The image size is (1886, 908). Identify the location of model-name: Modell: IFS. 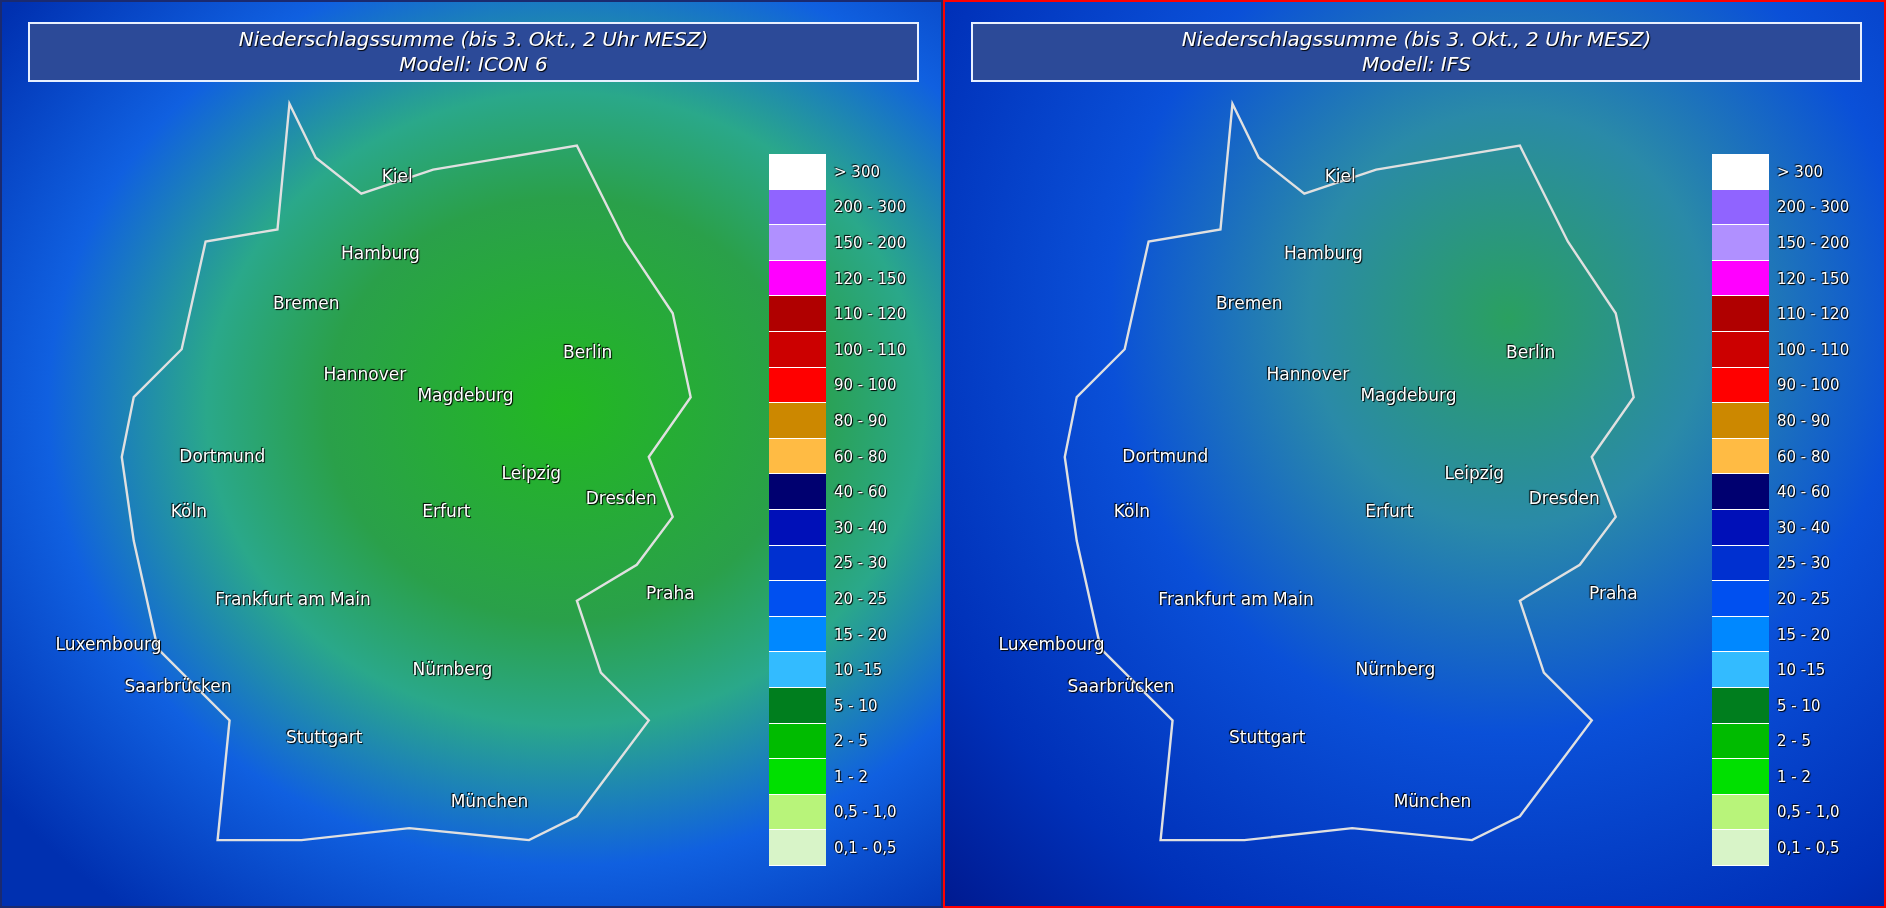
(1416, 64).